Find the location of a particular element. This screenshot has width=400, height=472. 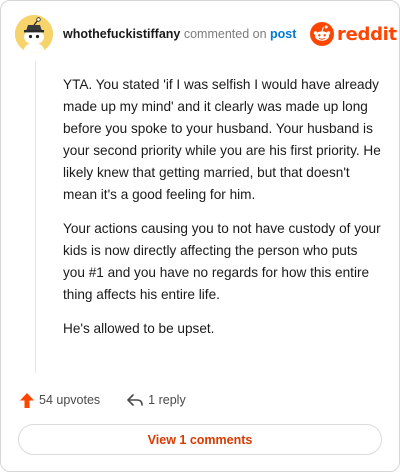

reply-button: 1 reply is located at coordinates (156, 400).